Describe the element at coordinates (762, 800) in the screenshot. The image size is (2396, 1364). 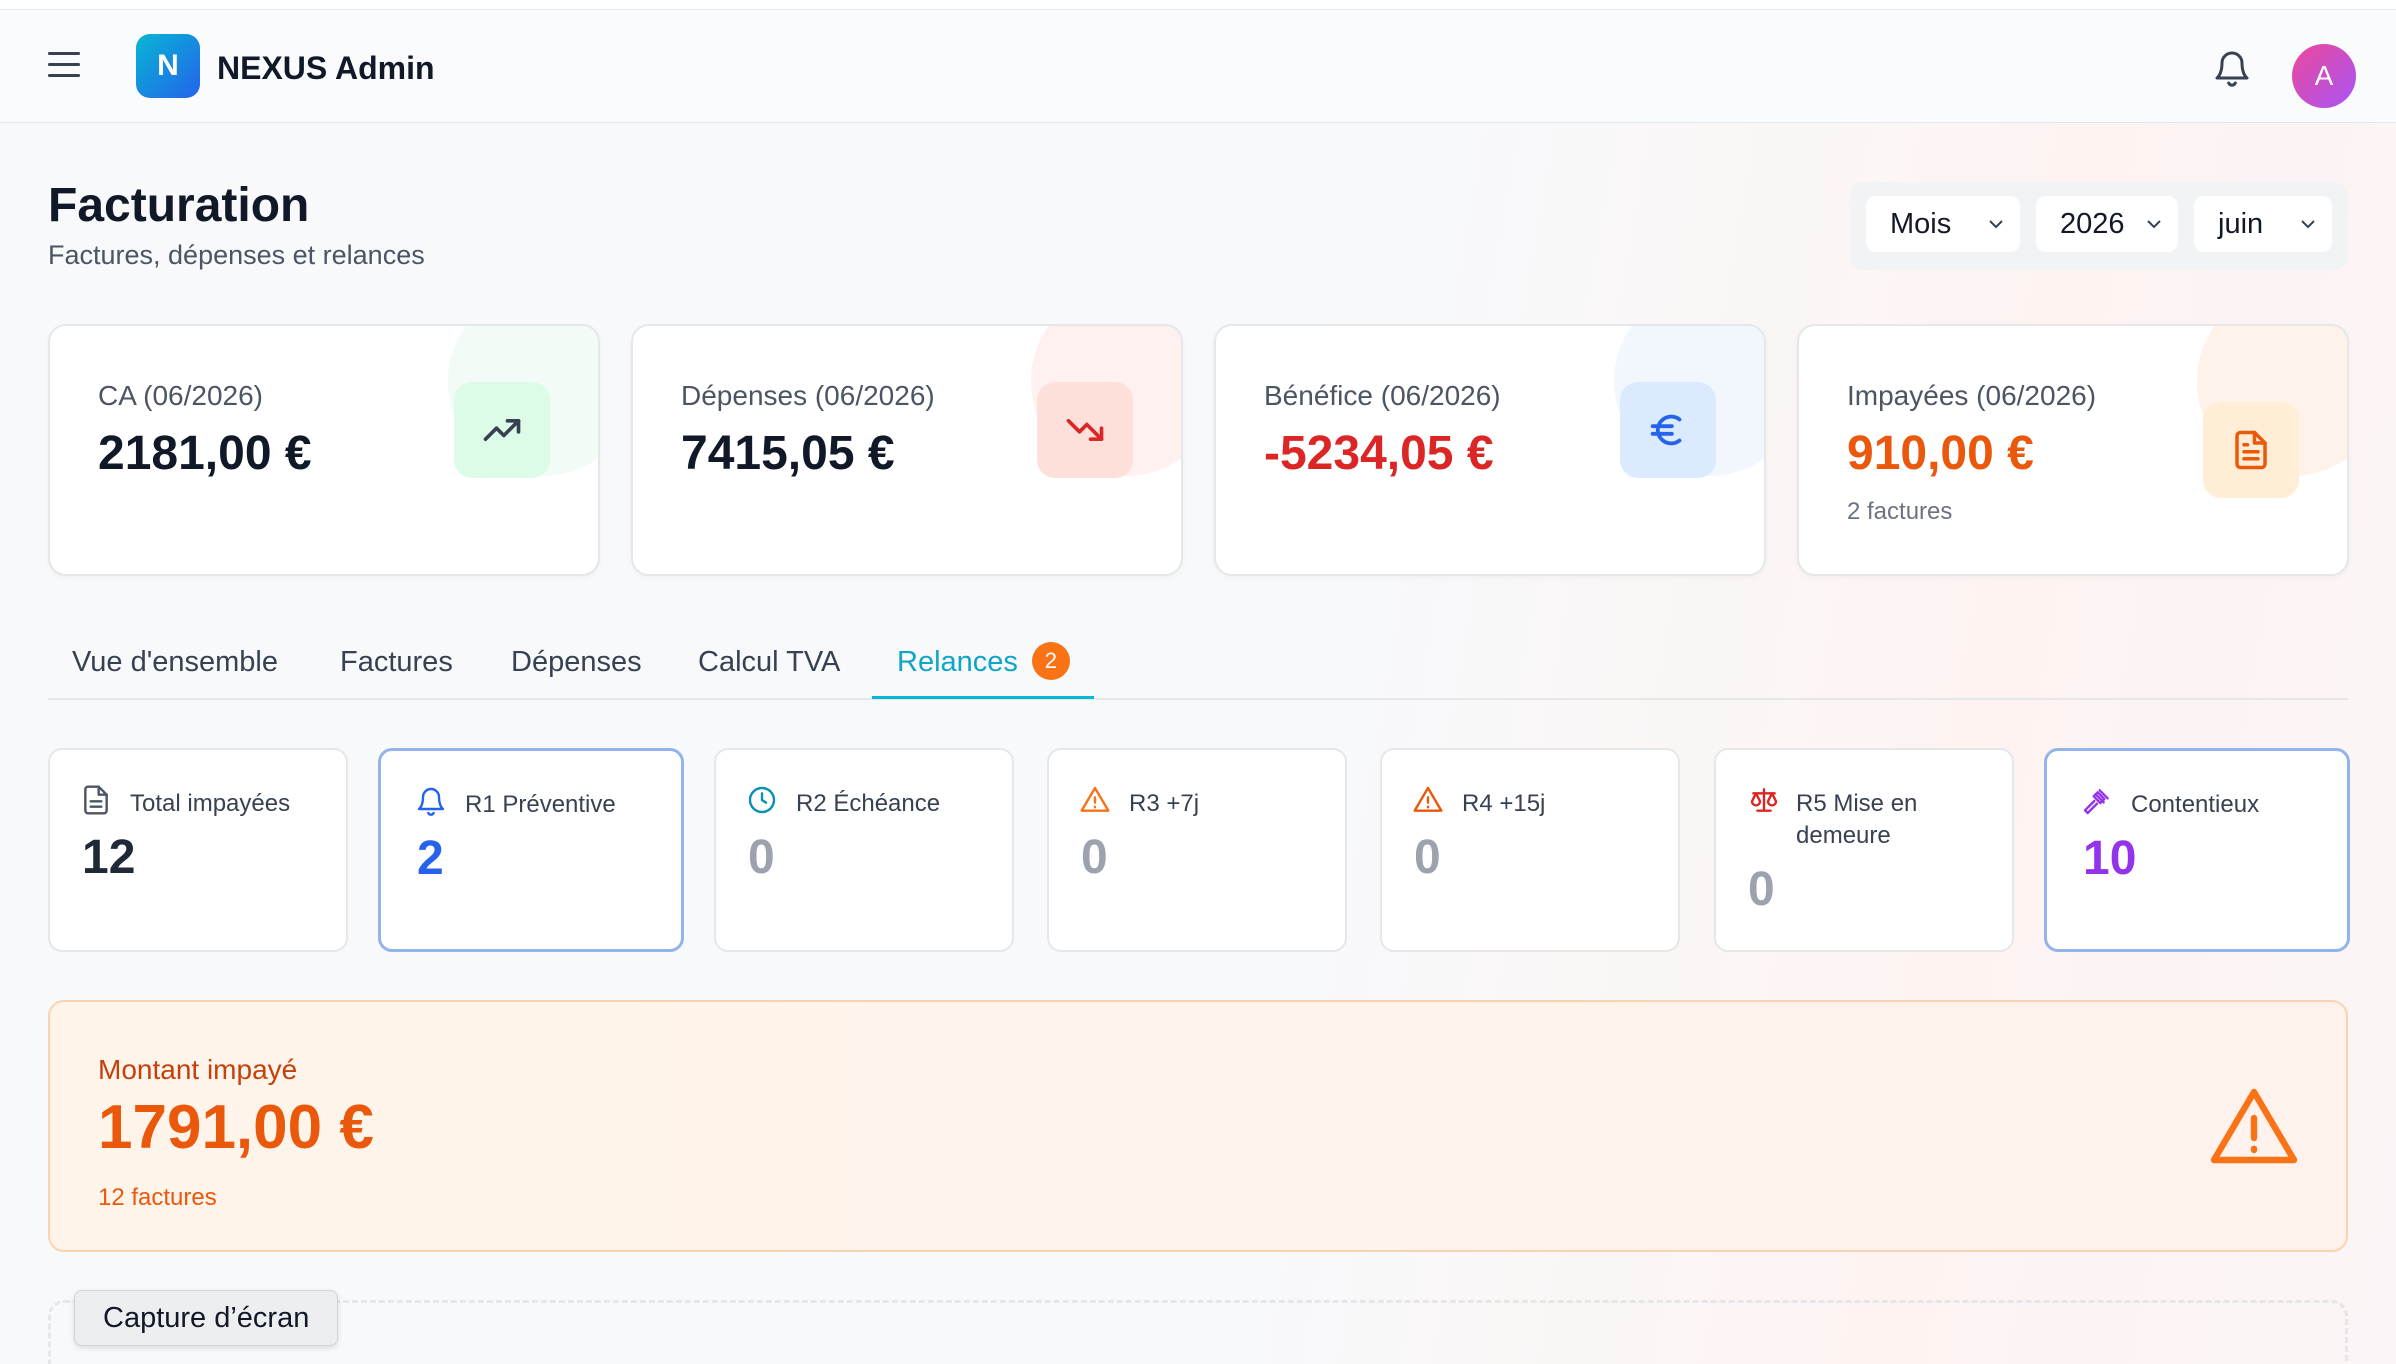
I see `clock-icon` at that location.